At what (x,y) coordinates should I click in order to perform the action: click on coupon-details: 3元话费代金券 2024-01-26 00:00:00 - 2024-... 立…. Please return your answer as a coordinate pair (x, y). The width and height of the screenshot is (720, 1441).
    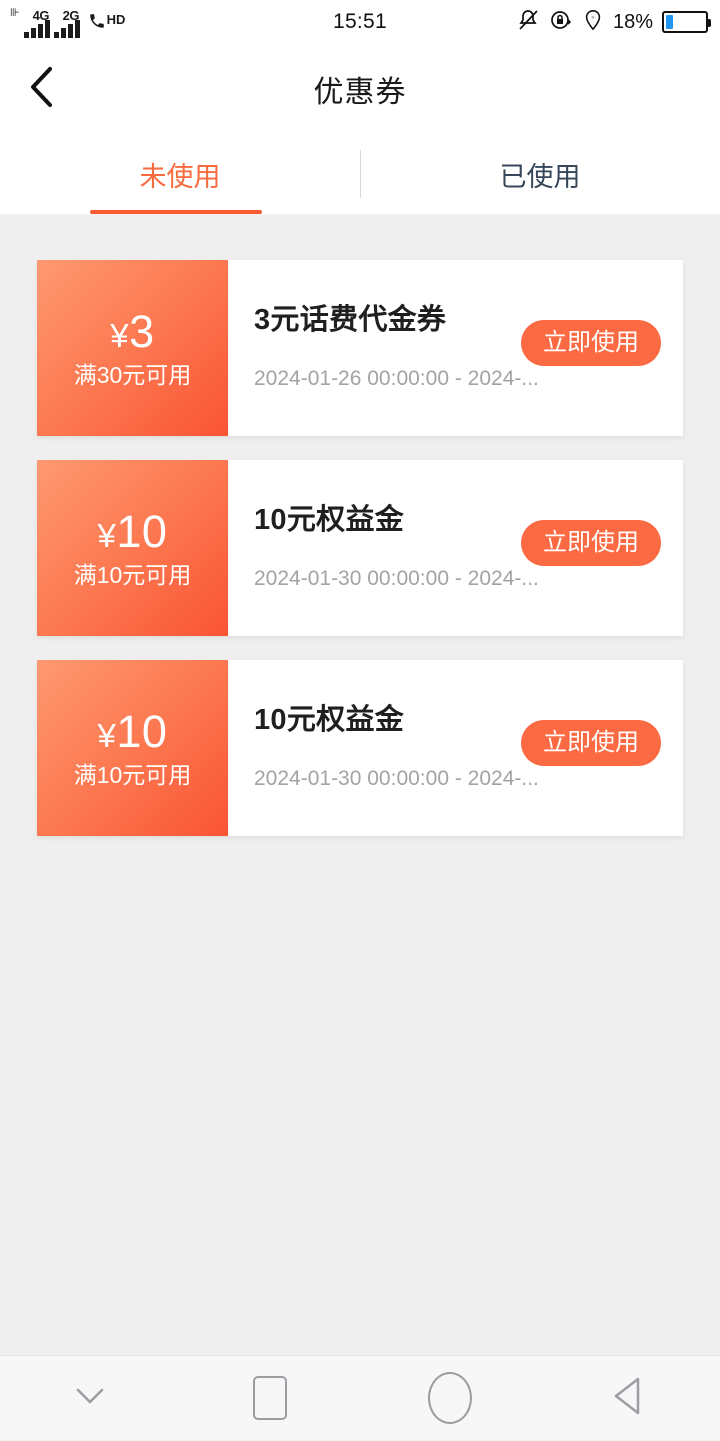
    Looking at the image, I should click on (455, 348).